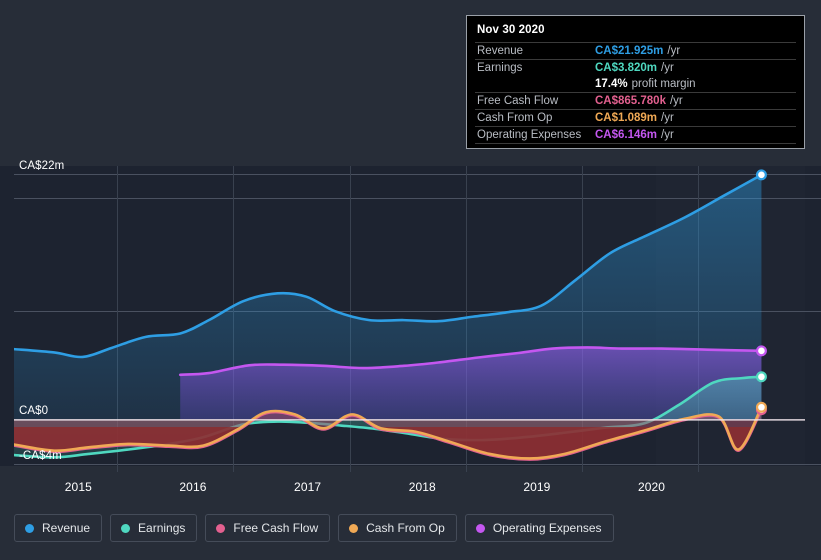 The image size is (821, 560). Describe the element at coordinates (276, 528) in the screenshot. I see `legend-item-label: Free Cash Flow` at that location.